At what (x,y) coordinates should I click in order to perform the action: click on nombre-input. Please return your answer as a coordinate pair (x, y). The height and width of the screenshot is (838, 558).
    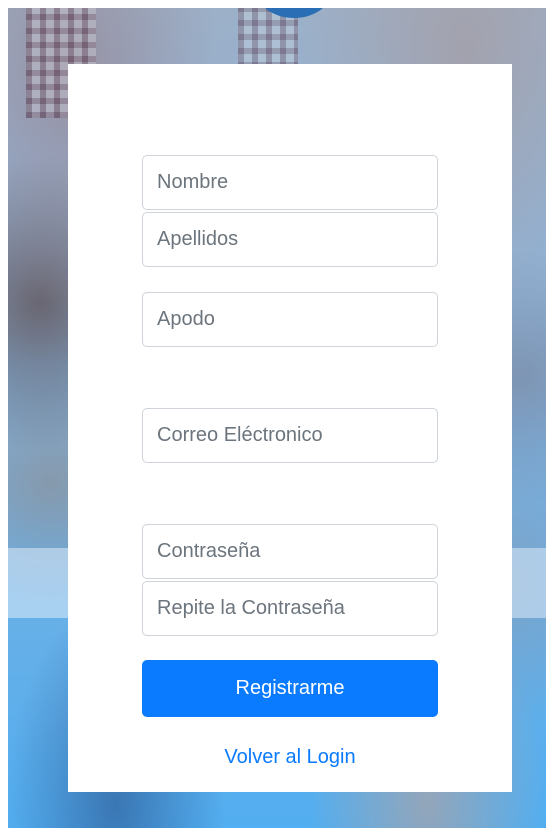
    Looking at the image, I should click on (290, 182).